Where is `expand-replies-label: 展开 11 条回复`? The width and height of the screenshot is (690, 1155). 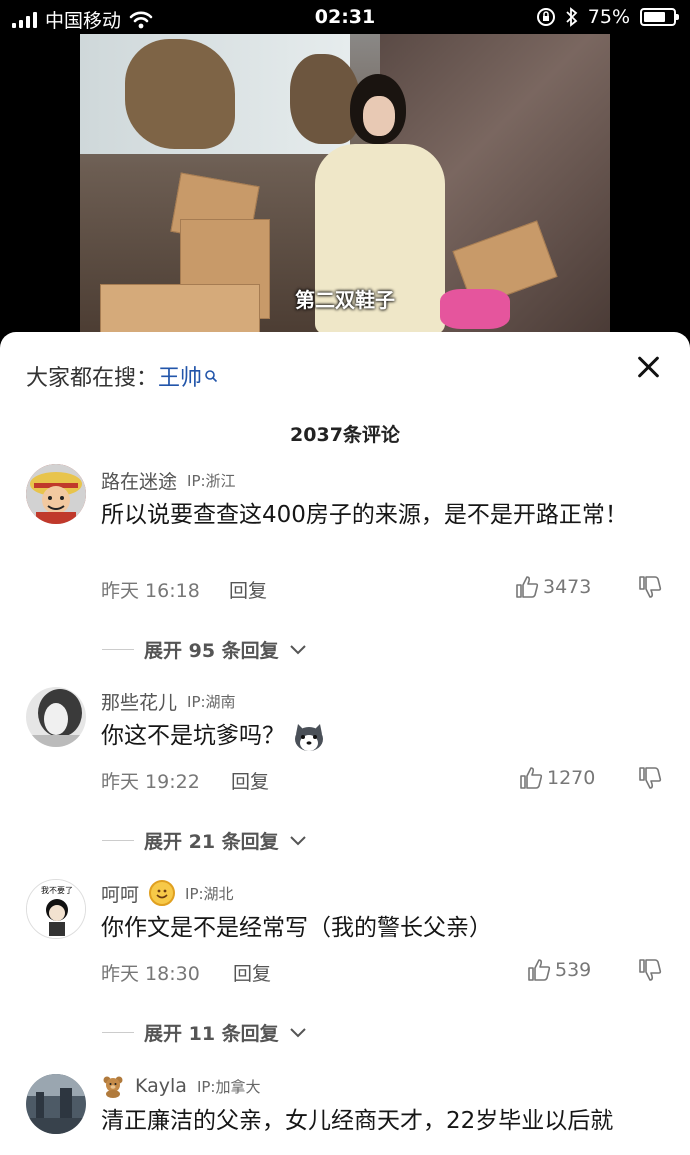 expand-replies-label: 展开 11 条回复 is located at coordinates (211, 1034).